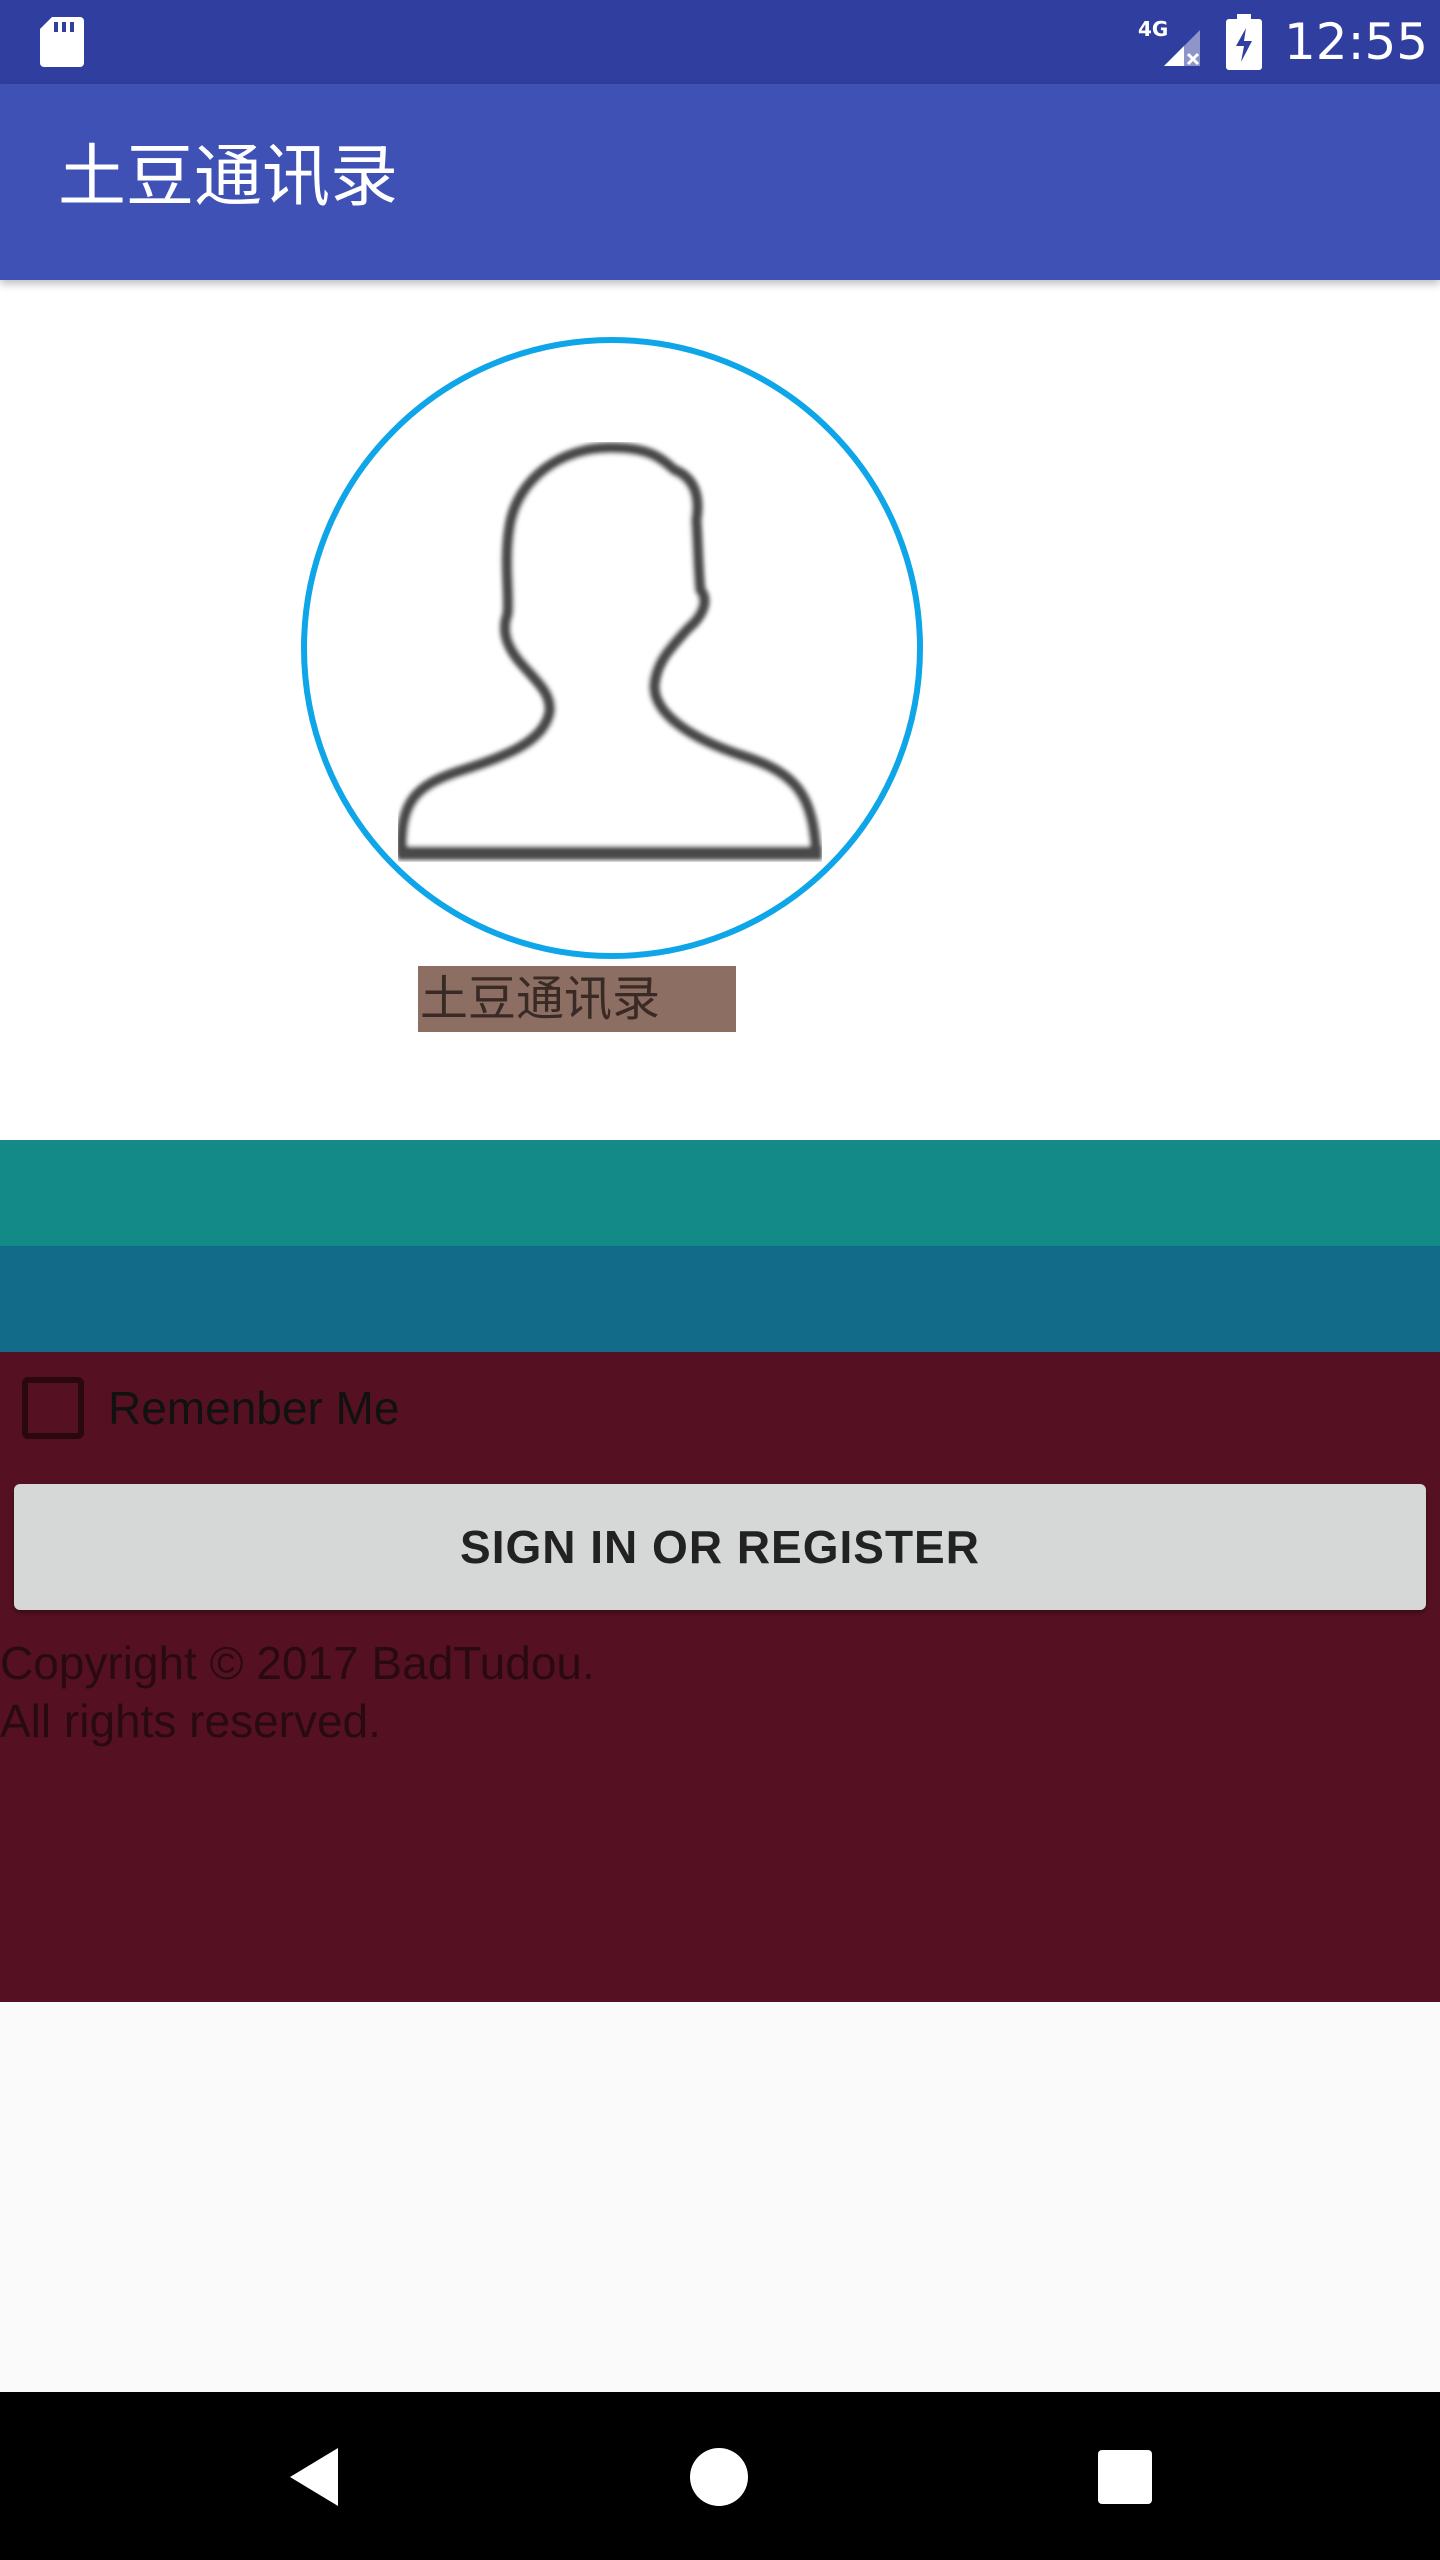 The image size is (1440, 2560). I want to click on signin-register-button: SIGN IN OR REGISTER, so click(720, 1547).